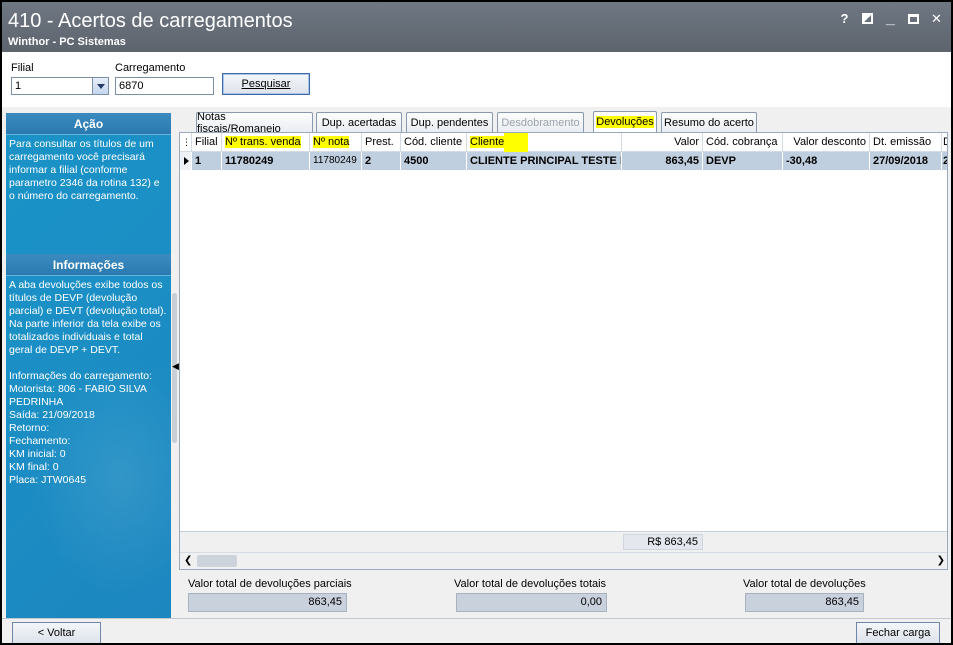 The image size is (953, 645). What do you see at coordinates (434, 142) in the screenshot?
I see `col-cod-cliente: Cód. cliente` at bounding box center [434, 142].